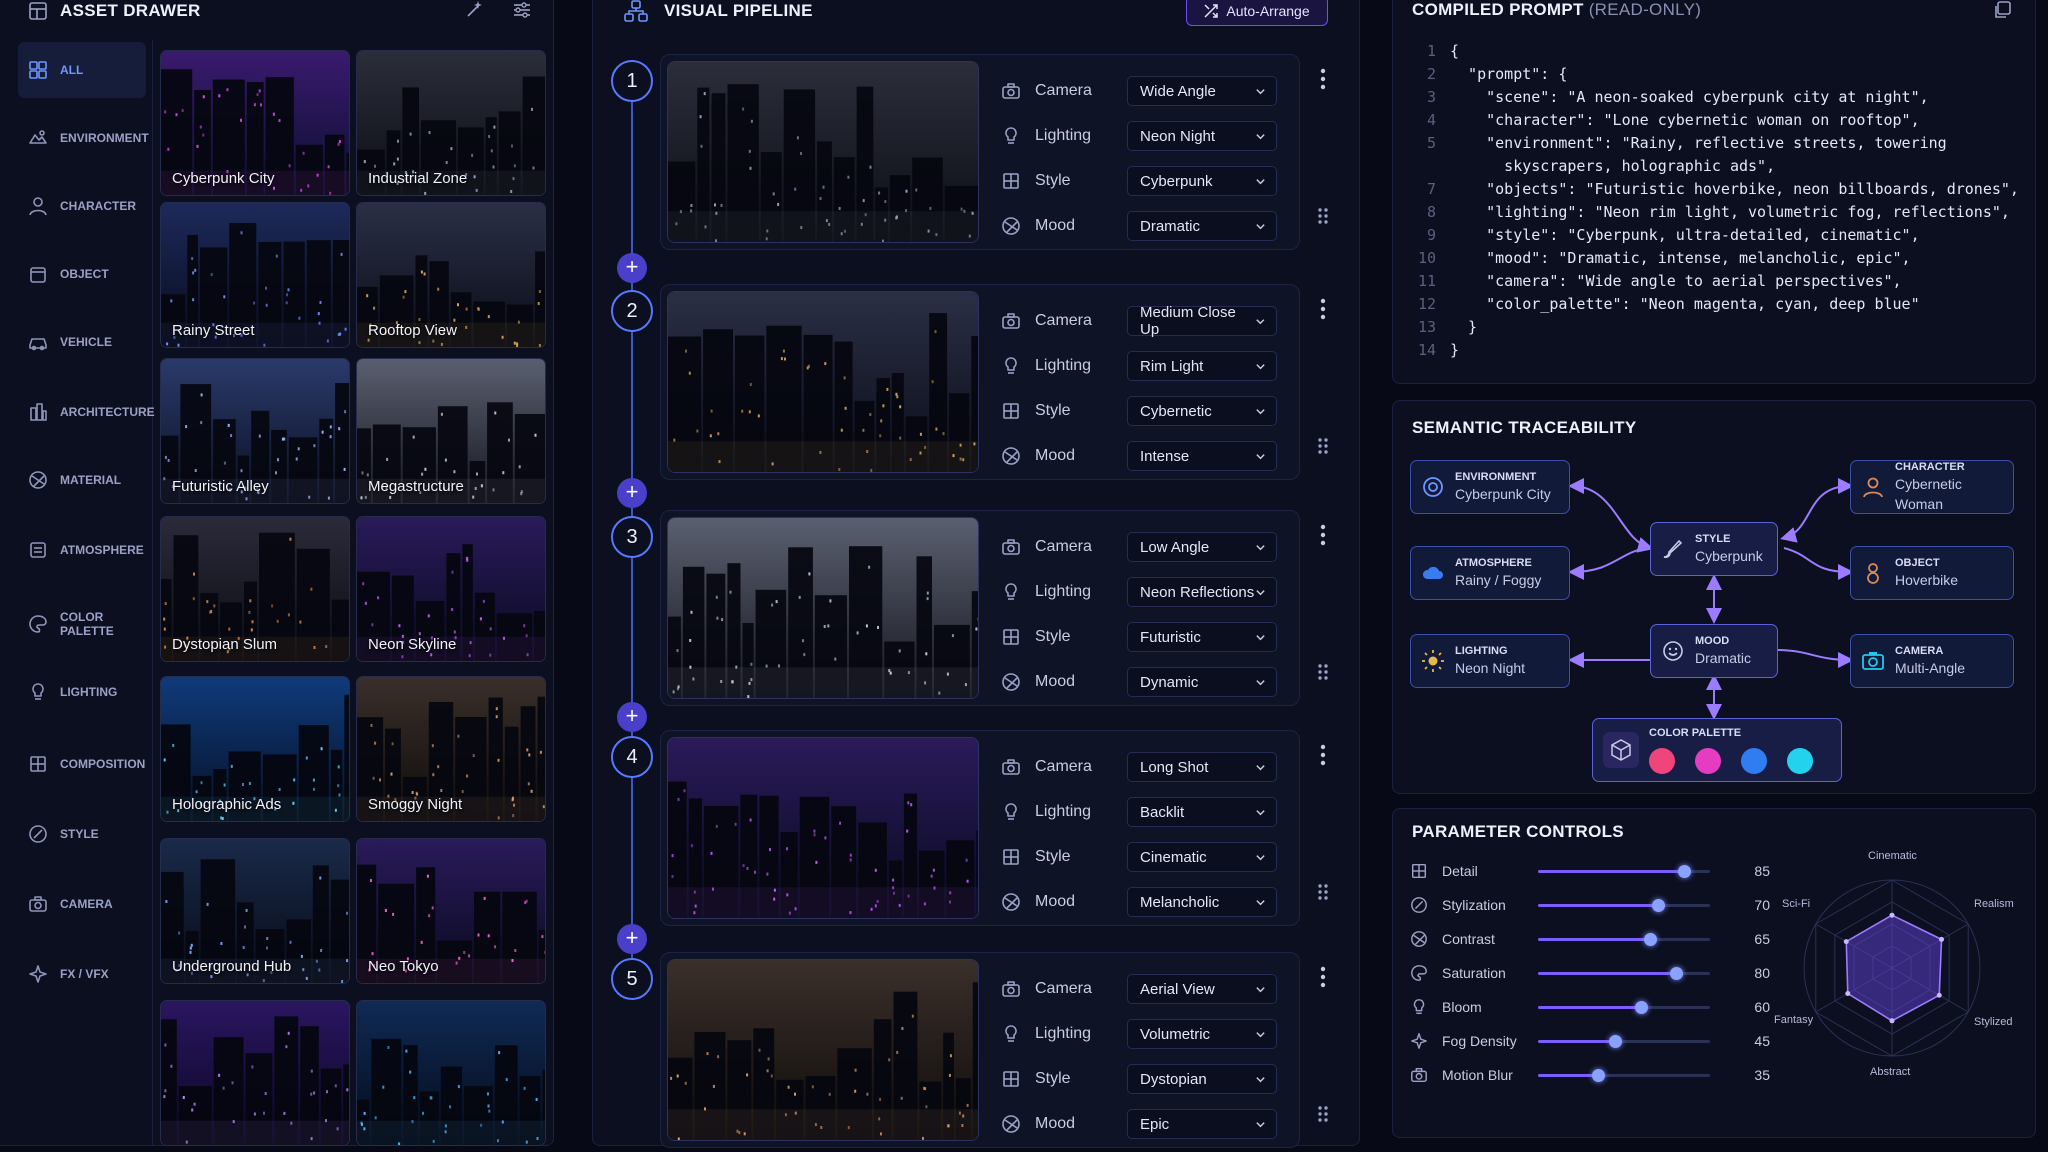 This screenshot has height=1152, width=2048. What do you see at coordinates (1762, 939) in the screenshot?
I see `slider-value: 65` at bounding box center [1762, 939].